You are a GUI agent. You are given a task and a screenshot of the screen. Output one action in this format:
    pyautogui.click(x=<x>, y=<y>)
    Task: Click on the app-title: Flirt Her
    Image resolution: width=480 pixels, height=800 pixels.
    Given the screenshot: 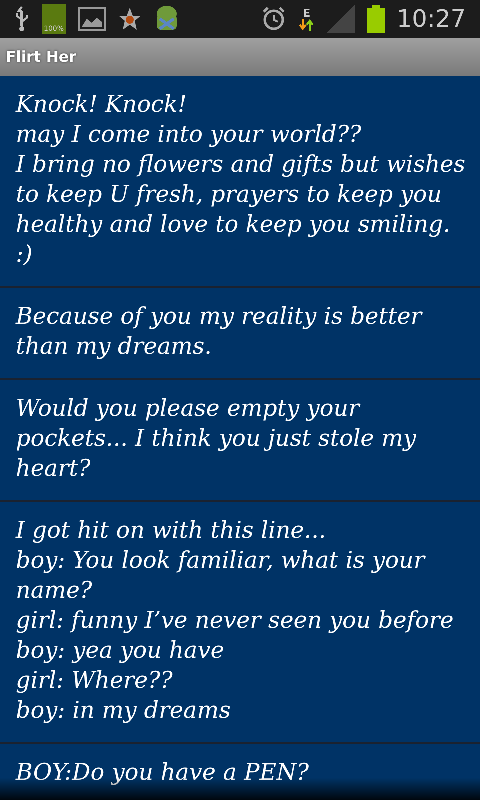 What is the action you would take?
    pyautogui.click(x=41, y=57)
    